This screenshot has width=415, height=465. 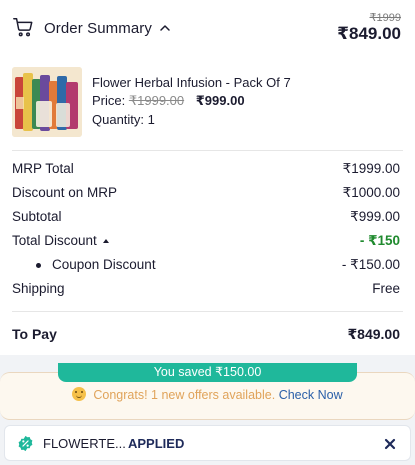 I want to click on summary-value: ₹1999.00, so click(x=371, y=168).